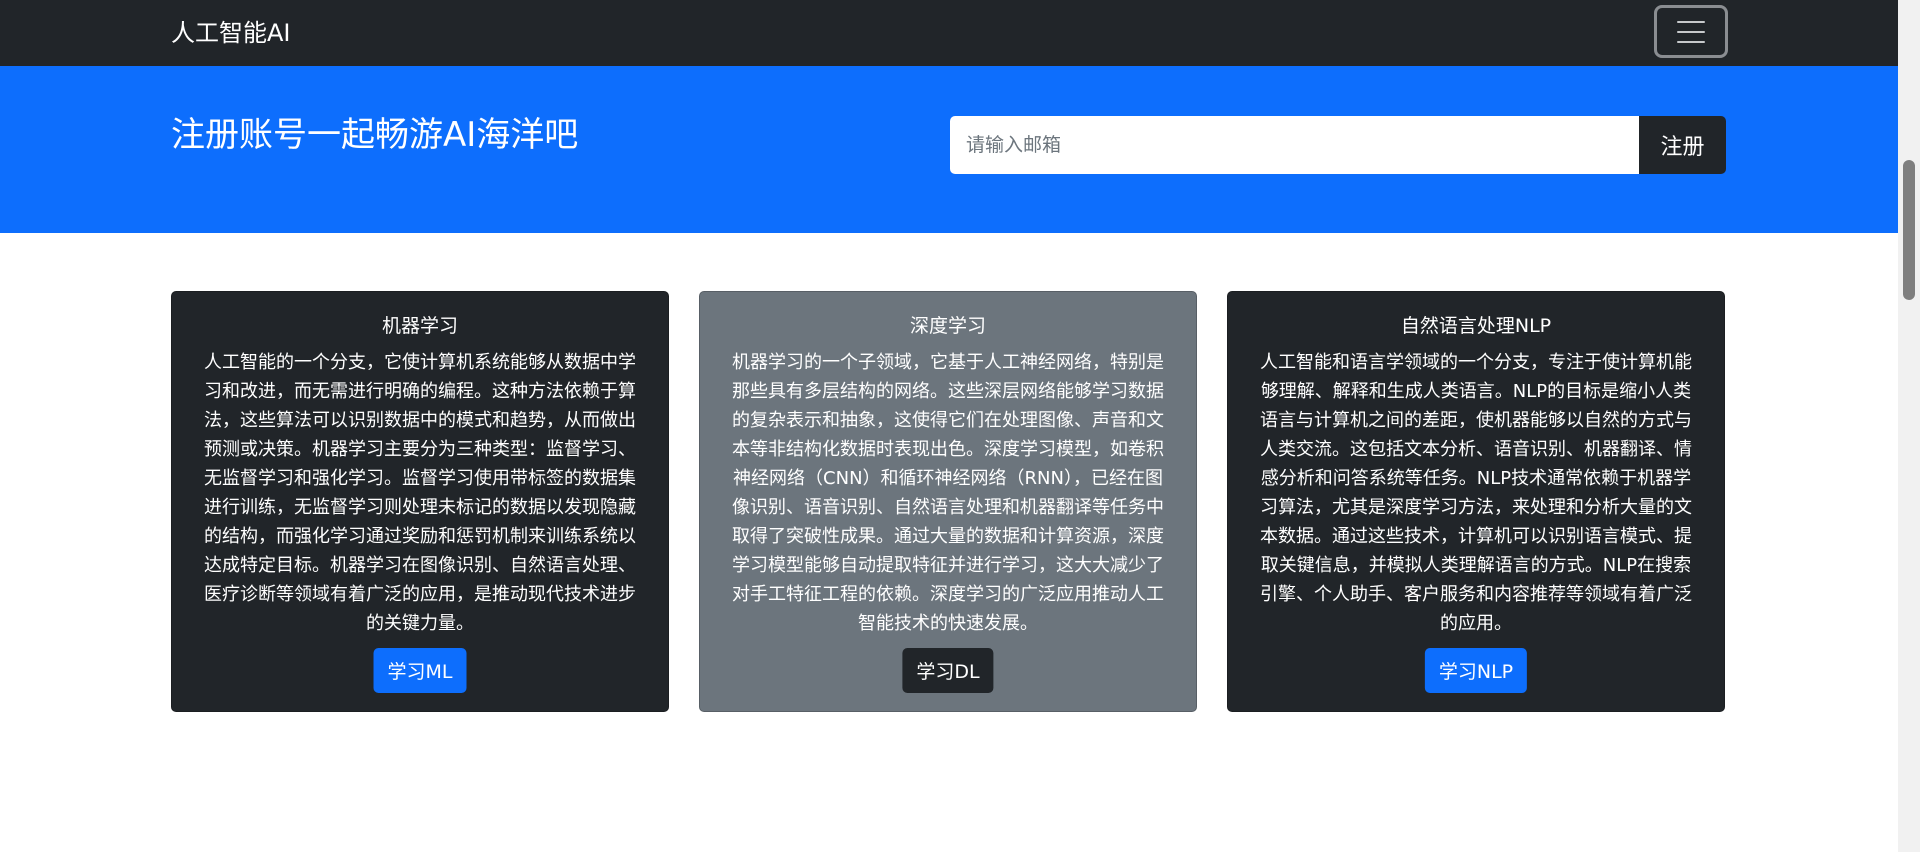 The image size is (1920, 852). What do you see at coordinates (419, 326) in the screenshot?
I see `card-title: 机器学习` at bounding box center [419, 326].